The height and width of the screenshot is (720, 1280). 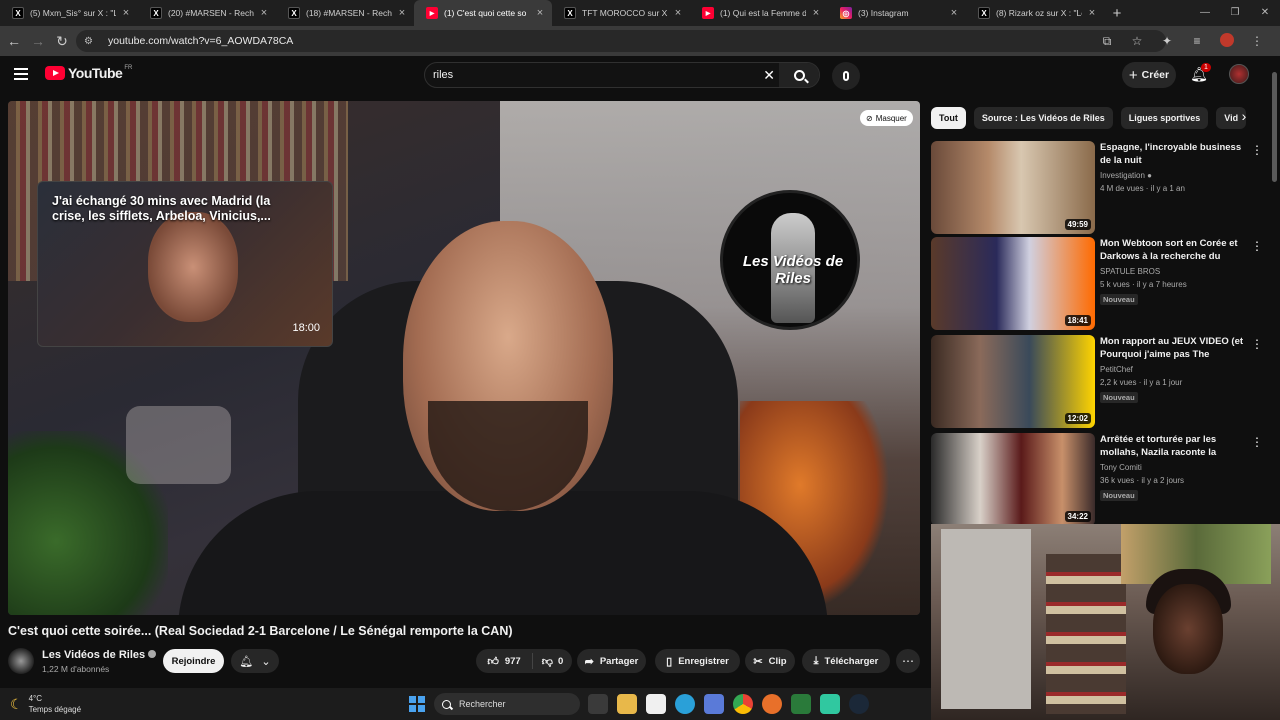 What do you see at coordinates (21, 661) in the screenshot?
I see `channel-avatar` at bounding box center [21, 661].